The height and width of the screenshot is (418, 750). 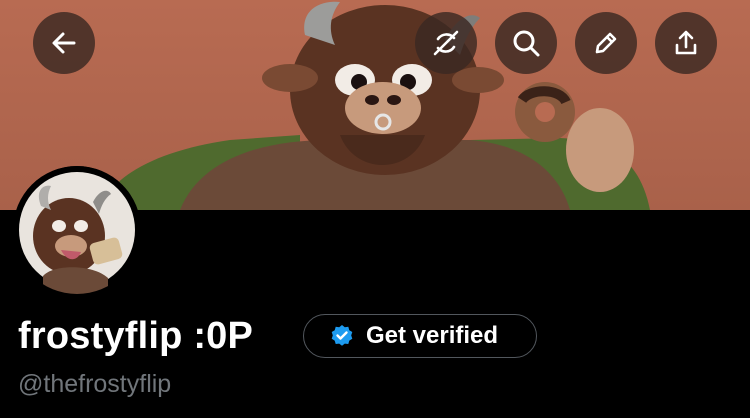 I want to click on no-sync-icon, so click(x=446, y=43).